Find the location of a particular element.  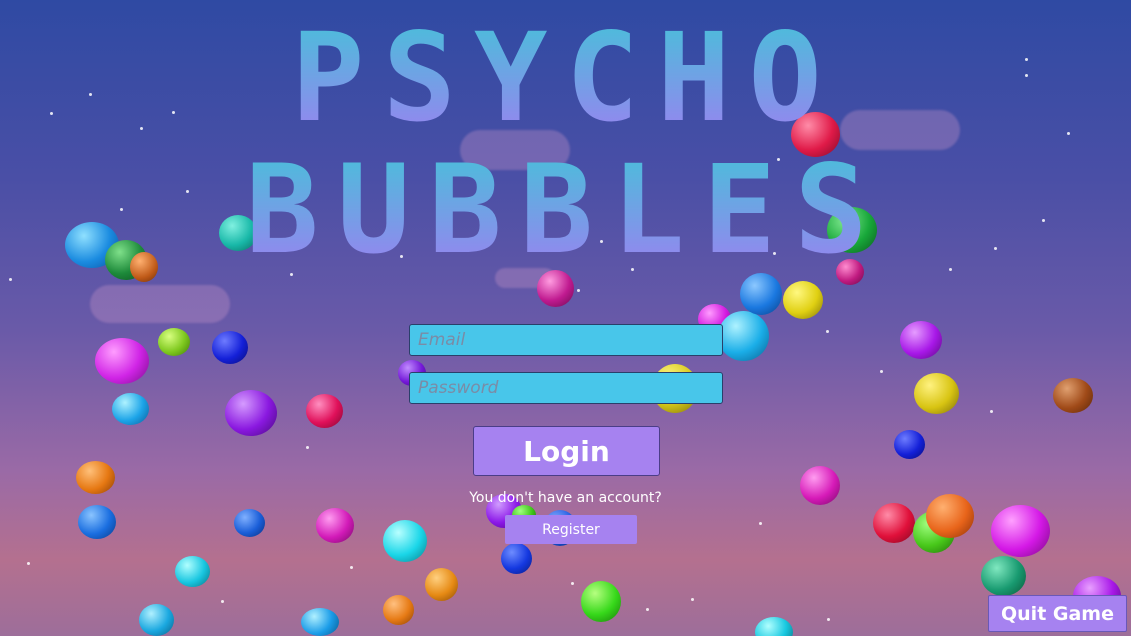

email-field is located at coordinates (566, 340).